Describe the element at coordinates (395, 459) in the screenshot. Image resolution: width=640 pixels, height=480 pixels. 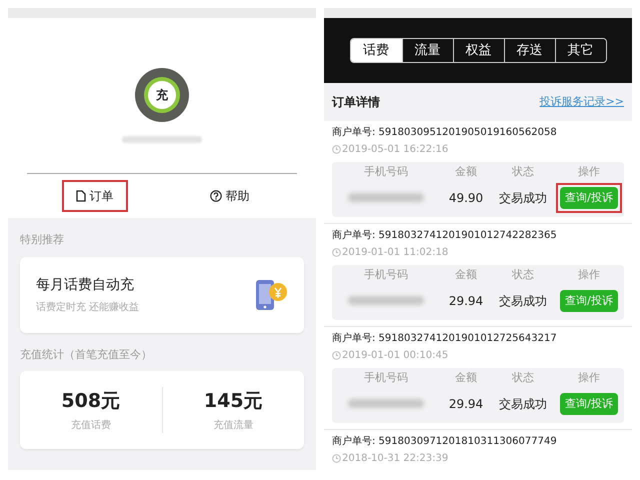
I see `order-time: 2018-10-31 22:23:39` at that location.